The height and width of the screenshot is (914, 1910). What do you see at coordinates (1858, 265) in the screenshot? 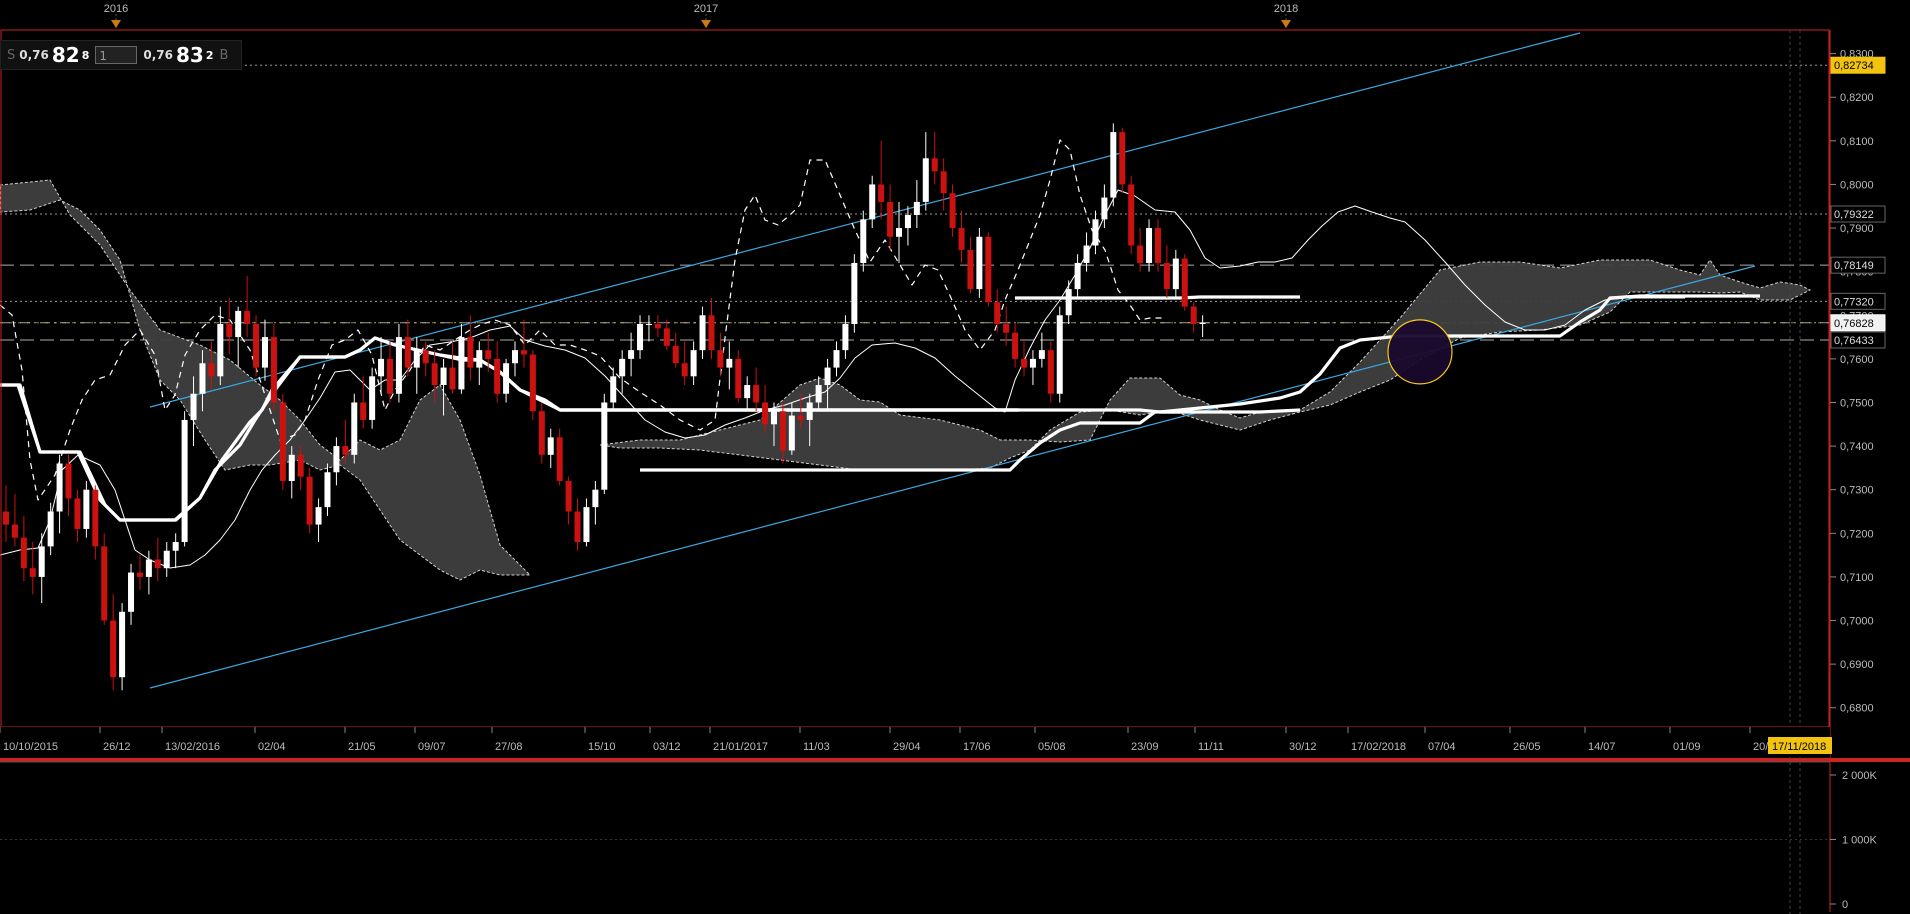
I see `price-marker-tag: 0,78149` at bounding box center [1858, 265].